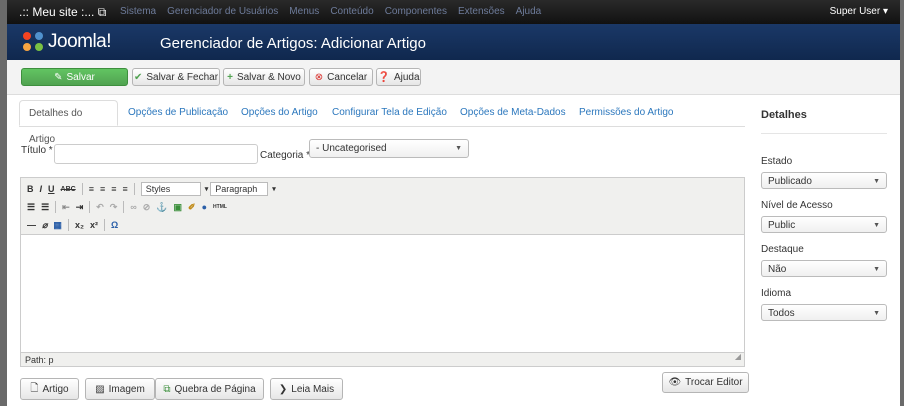  Describe the element at coordinates (738, 357) in the screenshot. I see `resize-handle-icon: ◢` at that location.